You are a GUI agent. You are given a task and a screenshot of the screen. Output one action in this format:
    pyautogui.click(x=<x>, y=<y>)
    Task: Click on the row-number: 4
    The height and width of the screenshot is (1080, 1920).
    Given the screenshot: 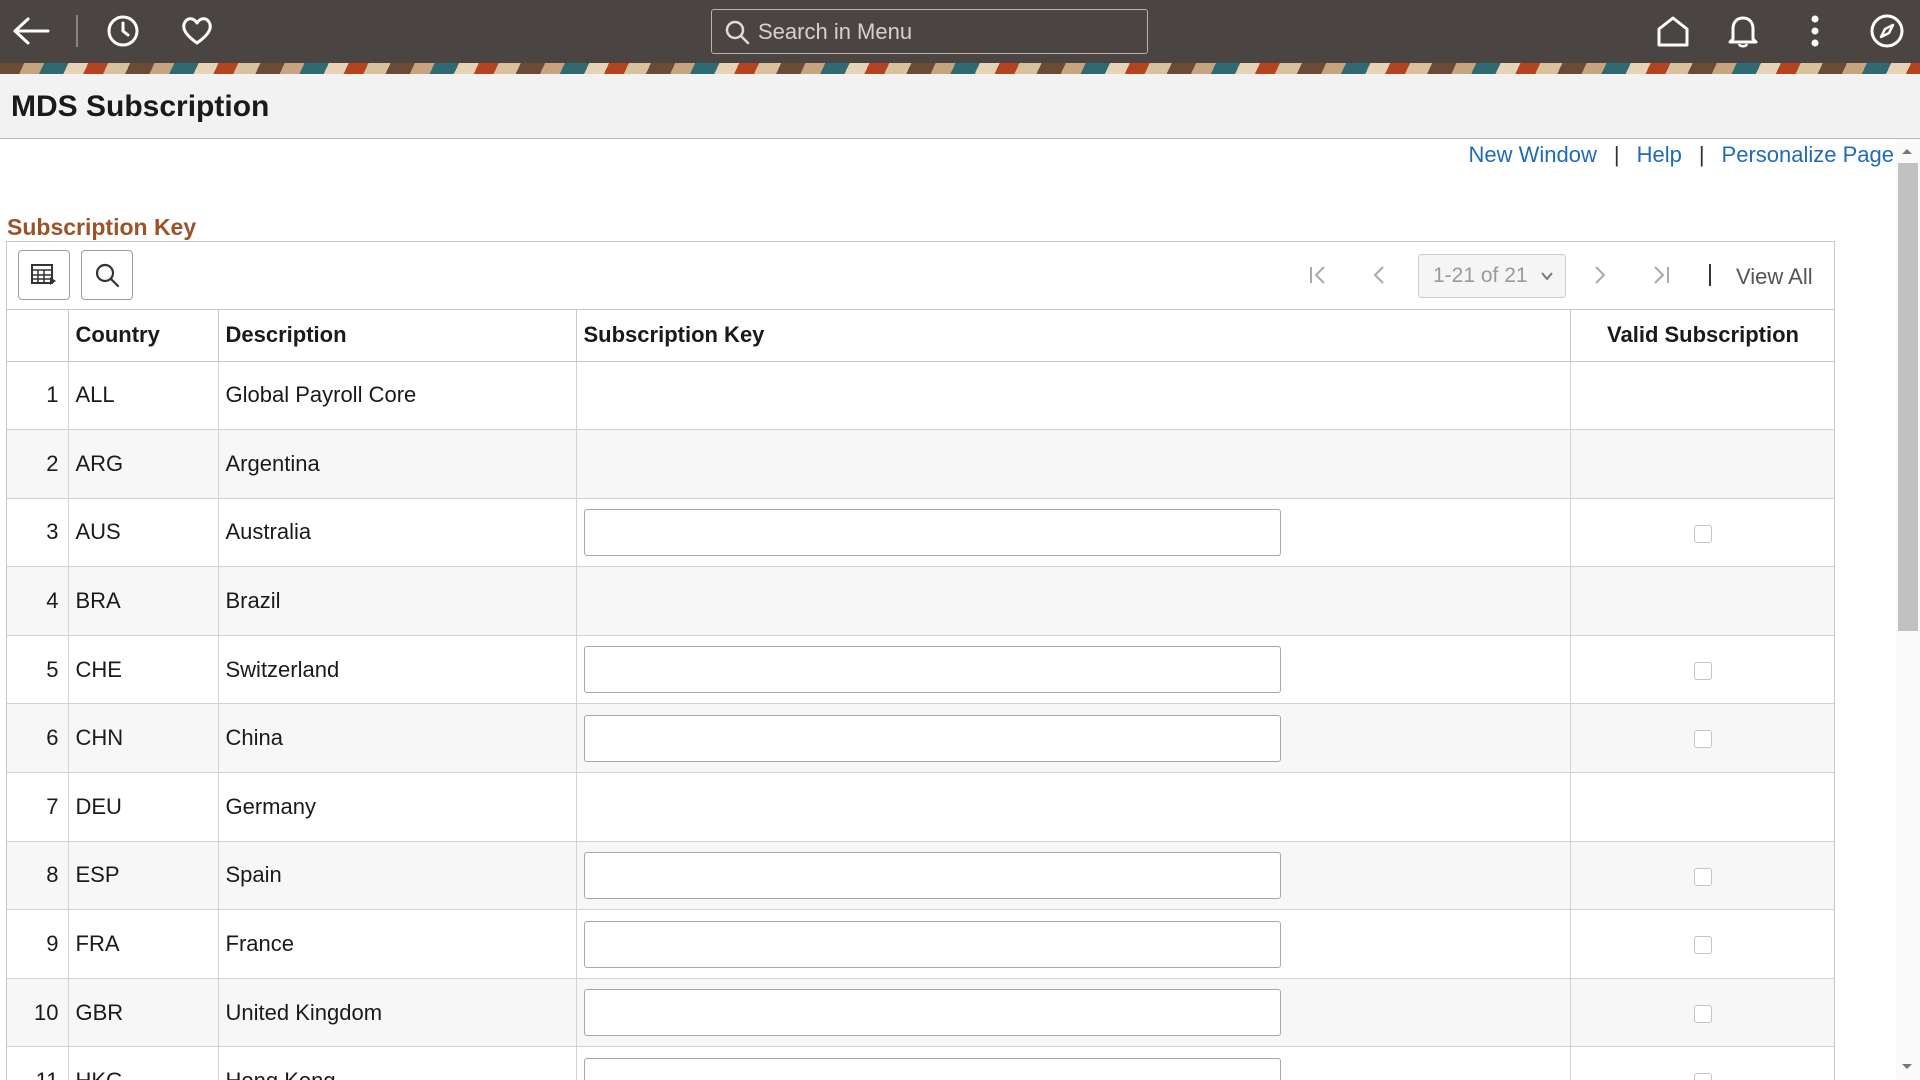 What is the action you would take?
    pyautogui.click(x=38, y=601)
    